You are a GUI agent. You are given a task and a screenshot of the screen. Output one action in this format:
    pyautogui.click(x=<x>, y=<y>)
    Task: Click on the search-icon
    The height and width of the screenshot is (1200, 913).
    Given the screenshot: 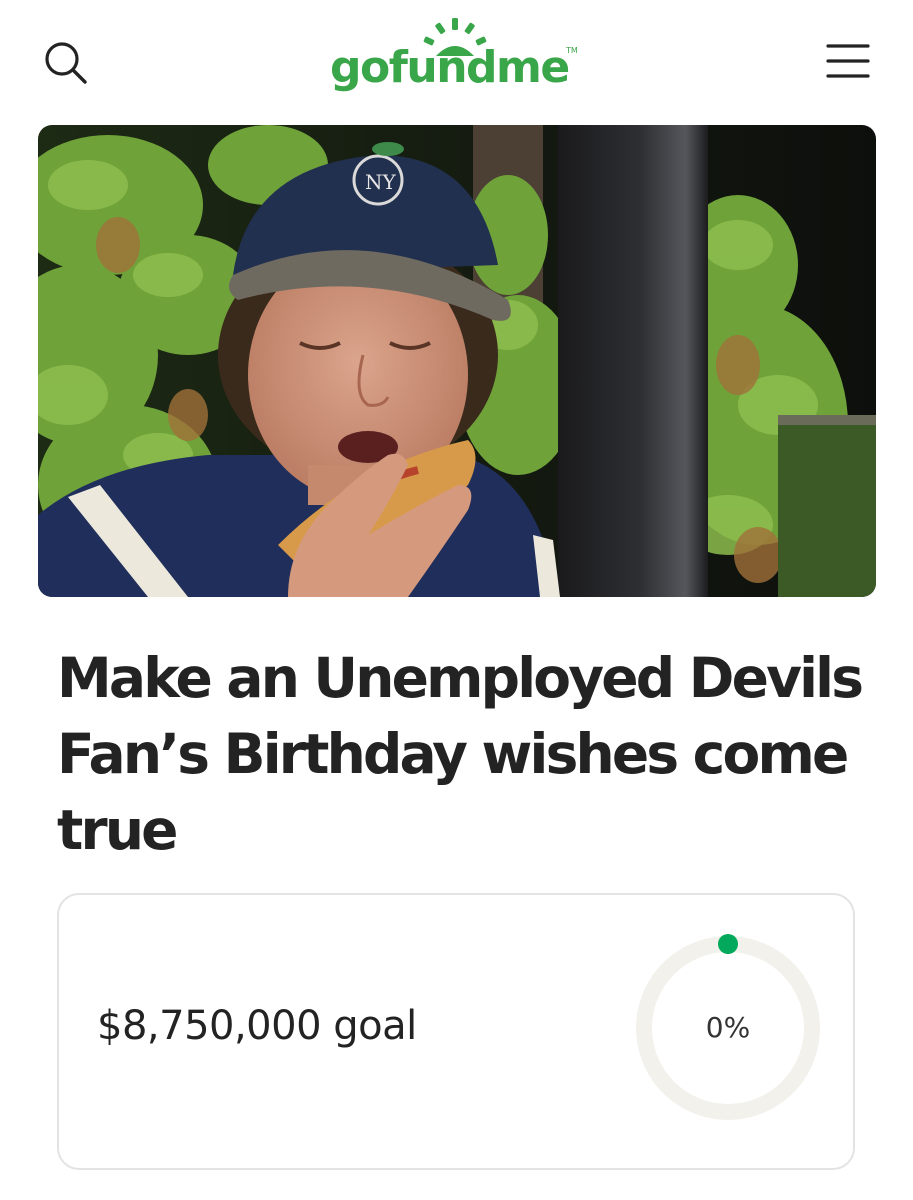 What is the action you would take?
    pyautogui.click(x=66, y=63)
    